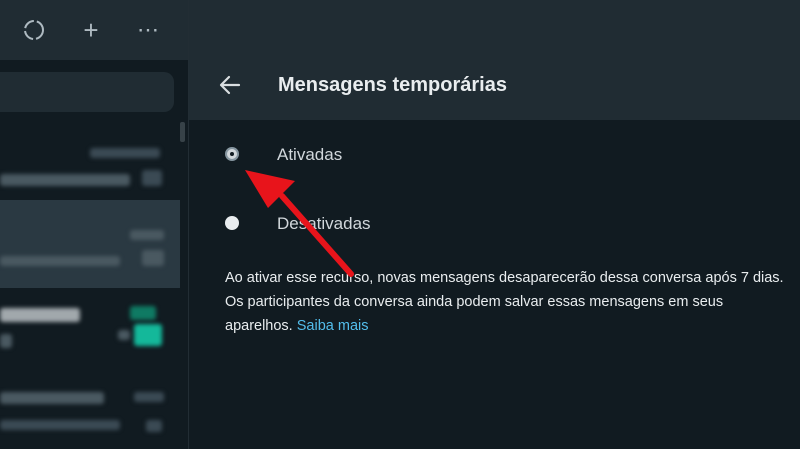 Image resolution: width=800 pixels, height=449 pixels. What do you see at coordinates (392, 85) in the screenshot?
I see `page-title: Mensagens temporárias` at bounding box center [392, 85].